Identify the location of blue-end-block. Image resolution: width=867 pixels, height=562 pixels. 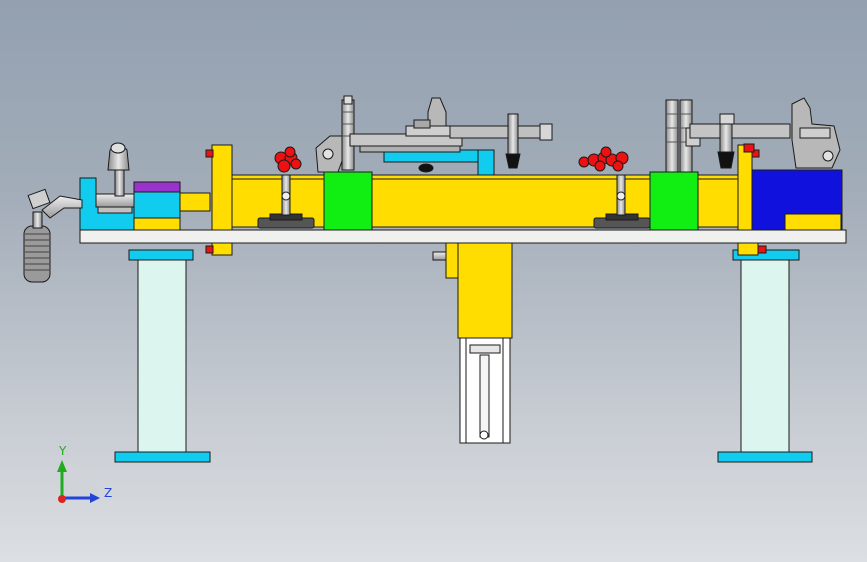
(797, 200).